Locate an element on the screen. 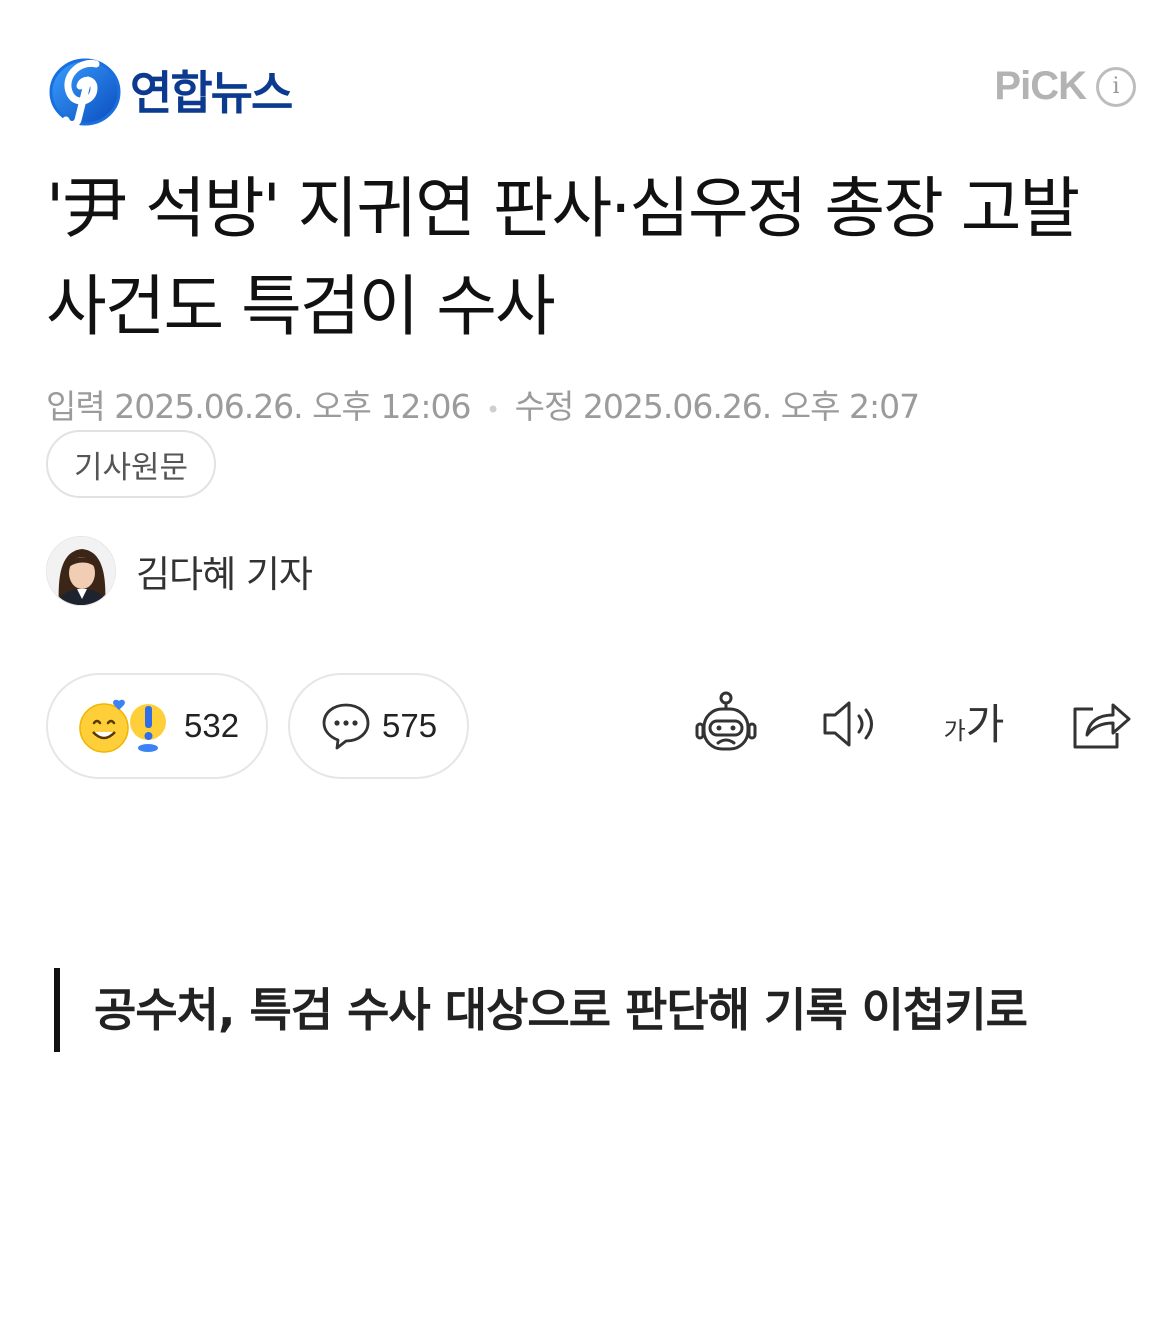 The image size is (1157, 1325). pick-badge: PiCK i is located at coordinates (1065, 86).